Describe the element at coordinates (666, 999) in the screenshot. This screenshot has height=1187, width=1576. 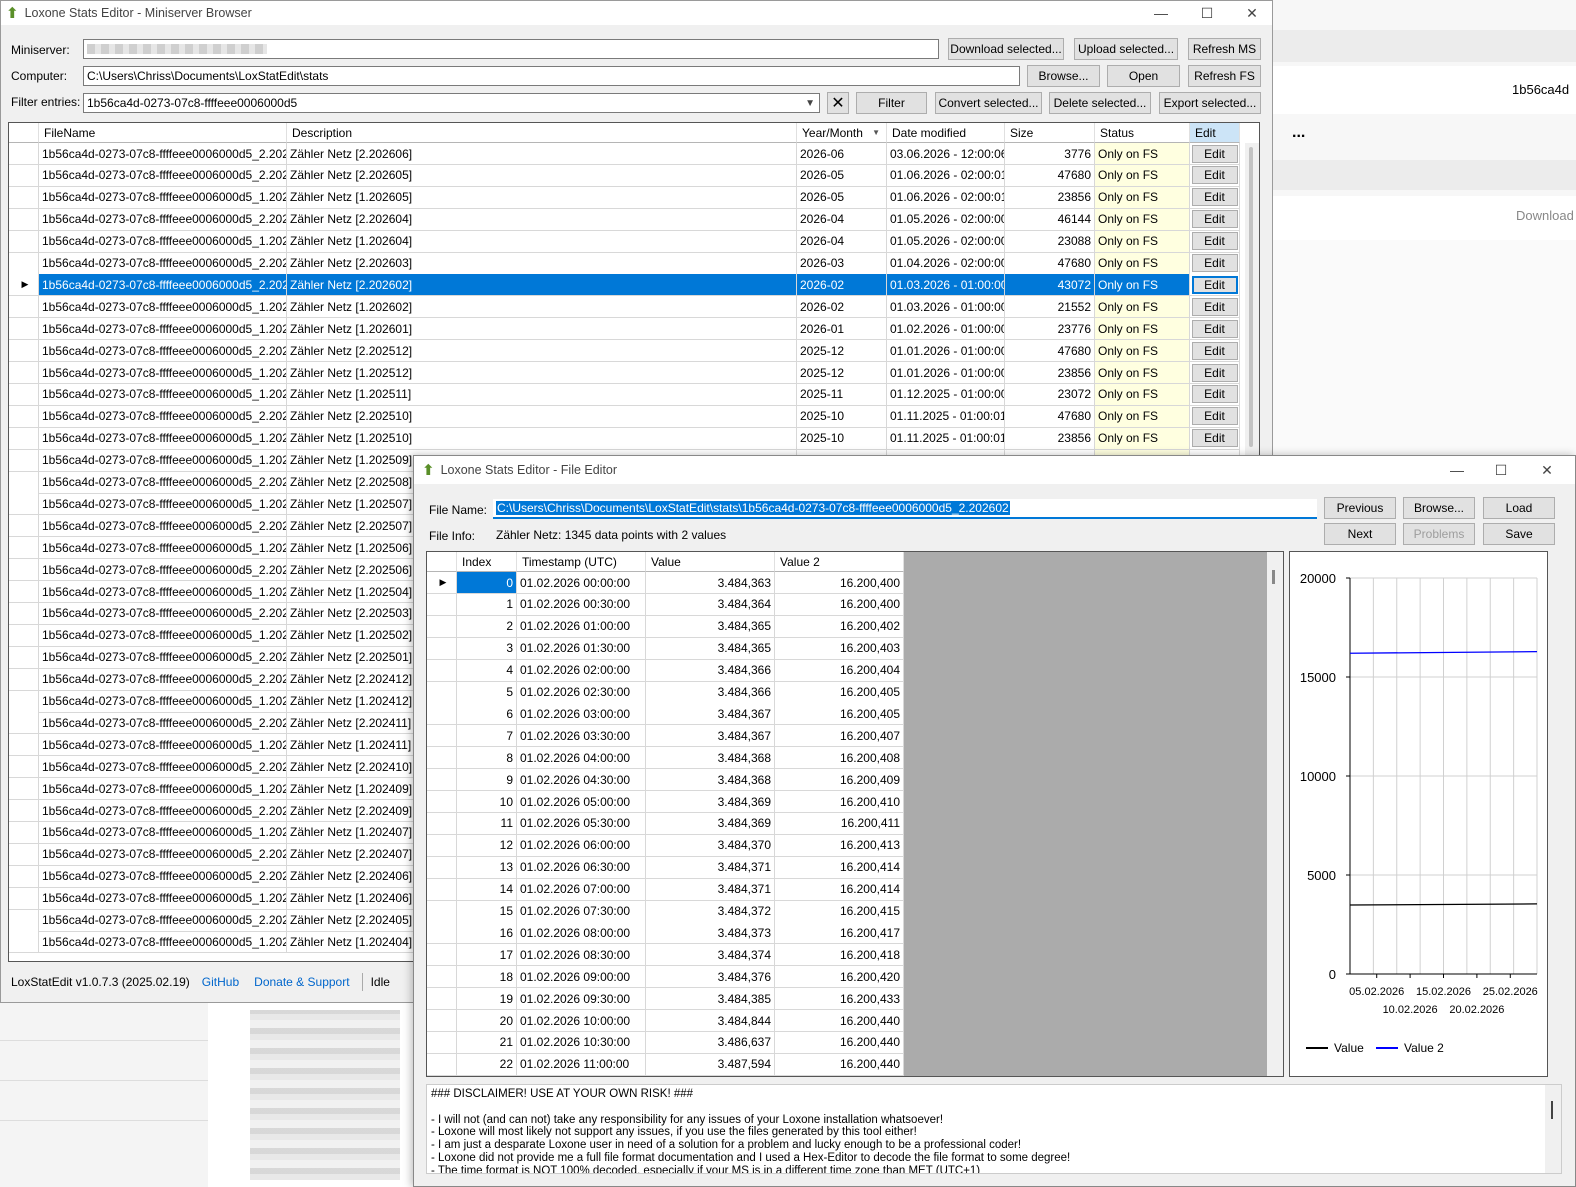
I see `data-row: 19 01.02.2026 09:30:00 3.484,385 16.200,433` at that location.